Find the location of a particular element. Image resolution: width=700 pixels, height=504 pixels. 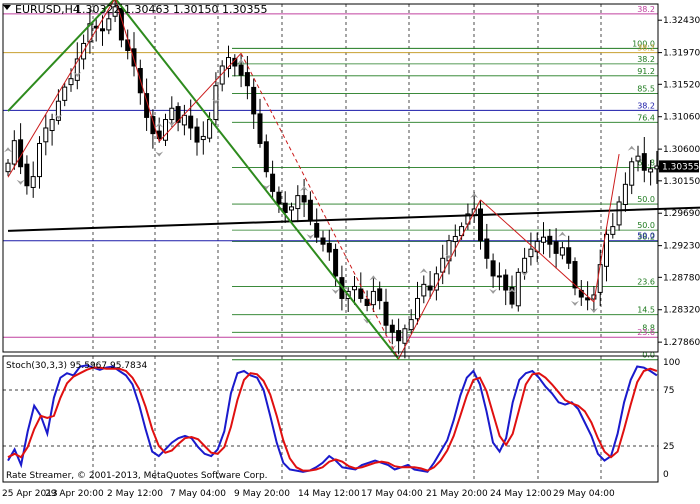

fib-level-label: 38.2 is located at coordinates (646, 59).